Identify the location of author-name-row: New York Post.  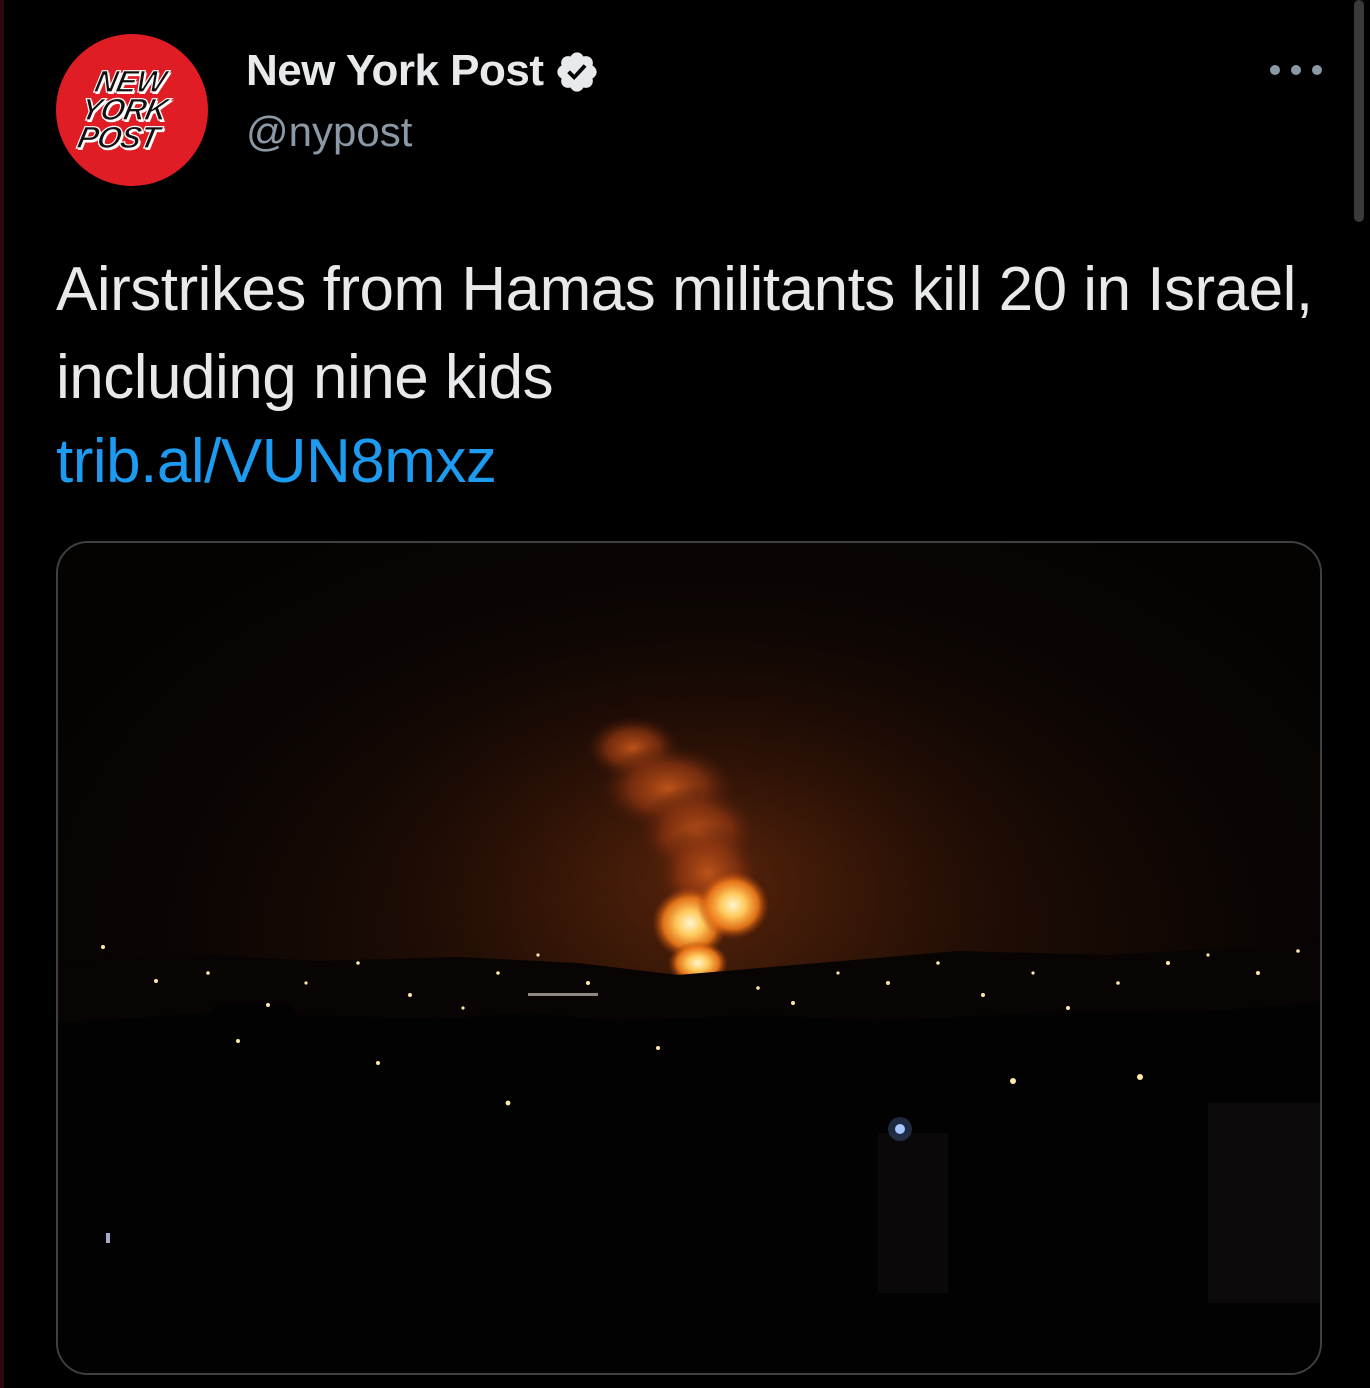
(423, 71).